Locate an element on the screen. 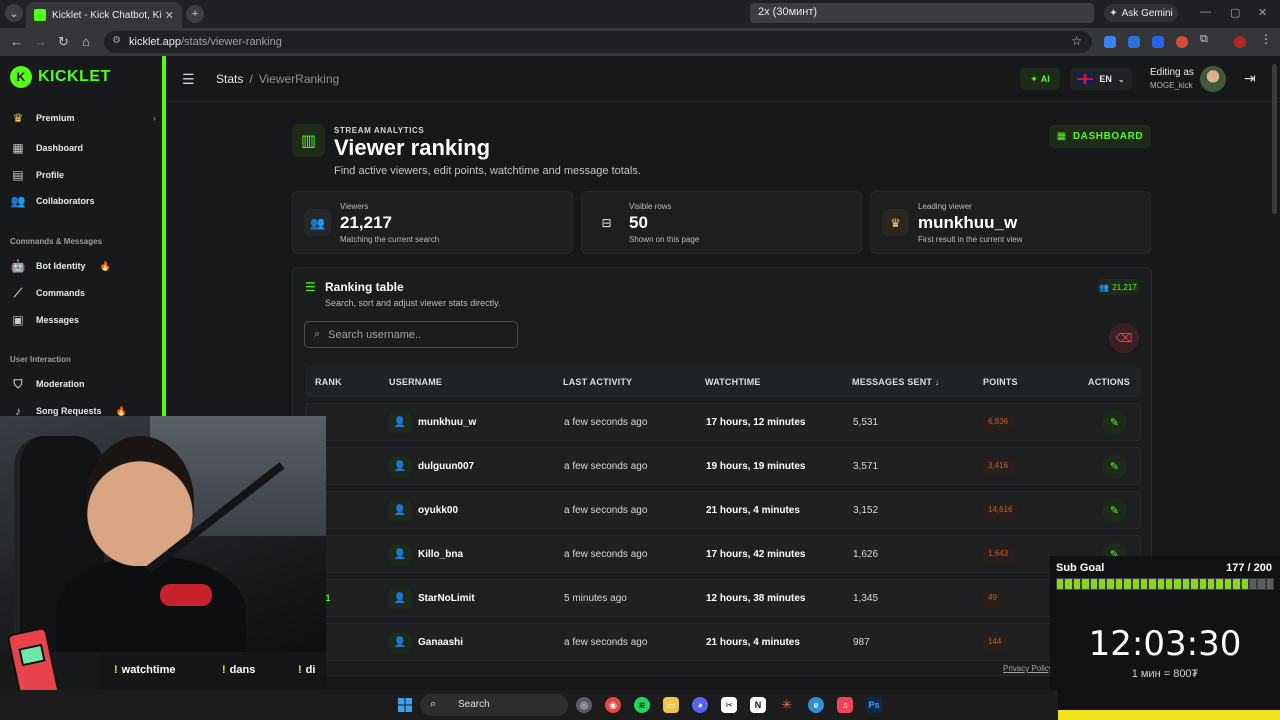 This screenshot has height=720, width=1280. breadcrumb-stats: Stats is located at coordinates (229, 79).